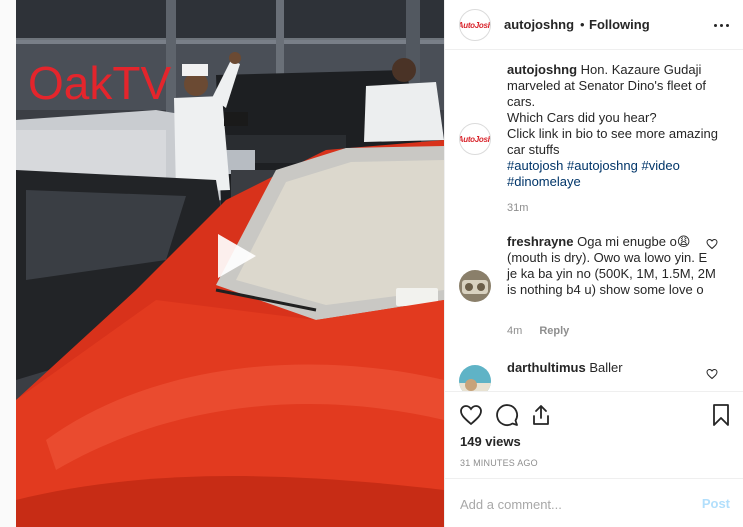 The image size is (743, 527). Describe the element at coordinates (602, 165) in the screenshot. I see `hashtag-link: #autojoshng` at that location.